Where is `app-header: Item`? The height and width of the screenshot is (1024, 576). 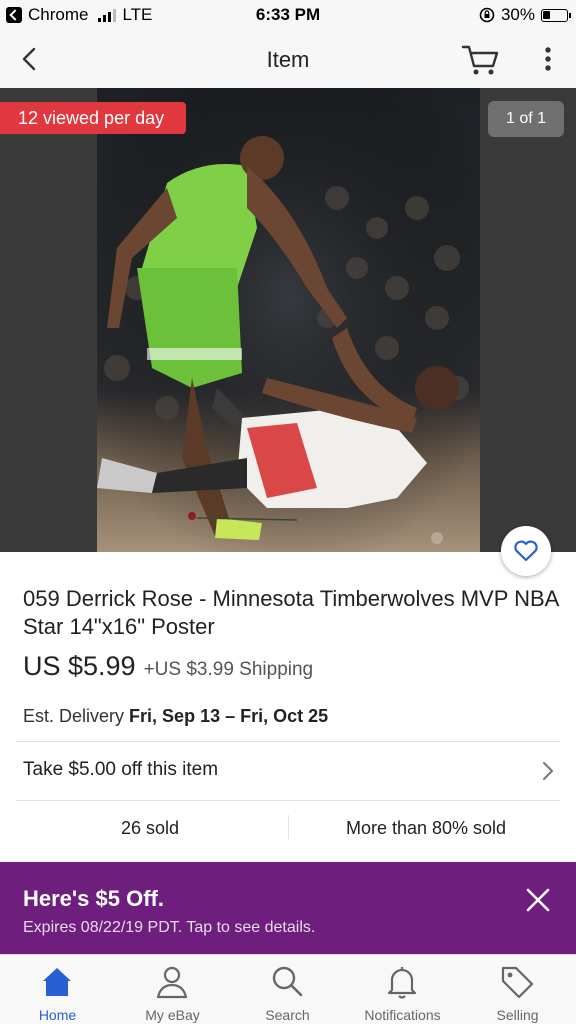 app-header: Item is located at coordinates (288, 60).